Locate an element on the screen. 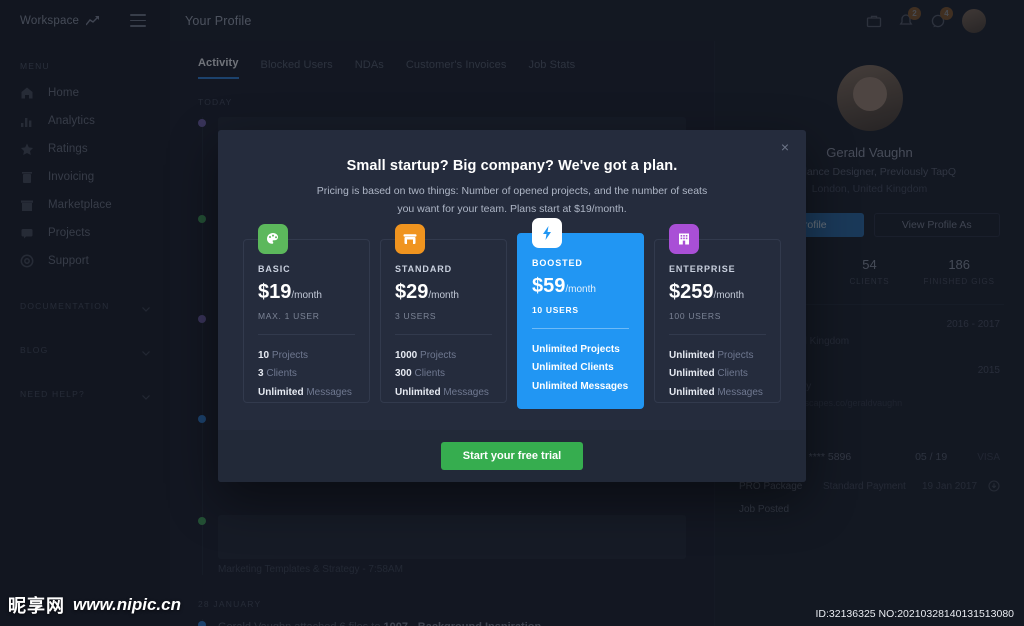 This screenshot has height=626, width=1024. watermark-url: www.nipic.cn is located at coordinates (127, 604).